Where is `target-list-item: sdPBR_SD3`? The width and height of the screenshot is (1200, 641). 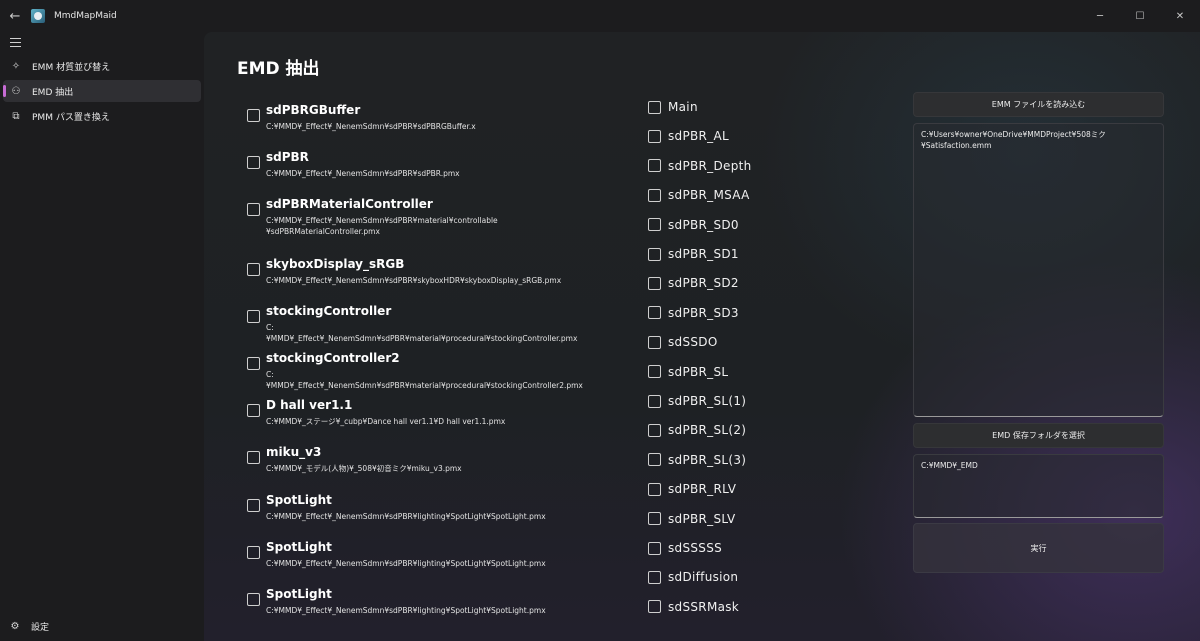
target-list-item: sdPBR_SD3 is located at coordinates (693, 313).